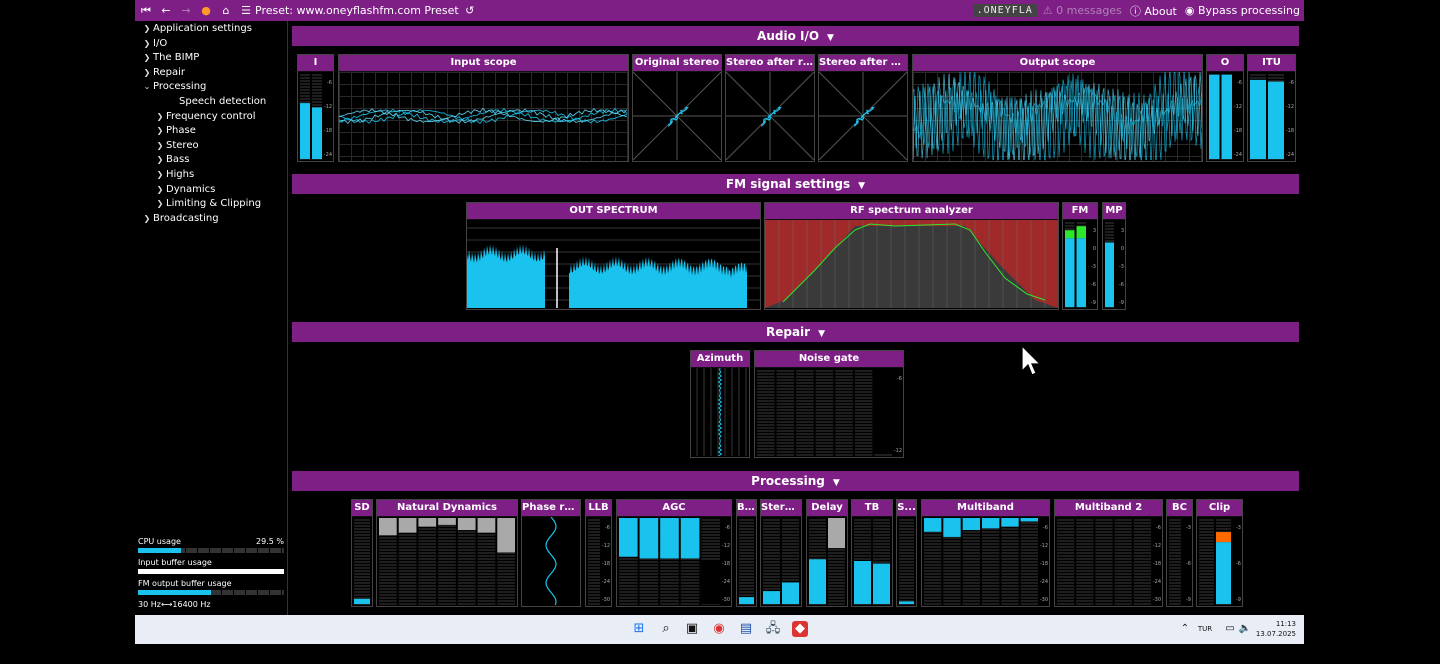  Describe the element at coordinates (1205, 629) in the screenshot. I see `language-indicator: TUR` at that location.